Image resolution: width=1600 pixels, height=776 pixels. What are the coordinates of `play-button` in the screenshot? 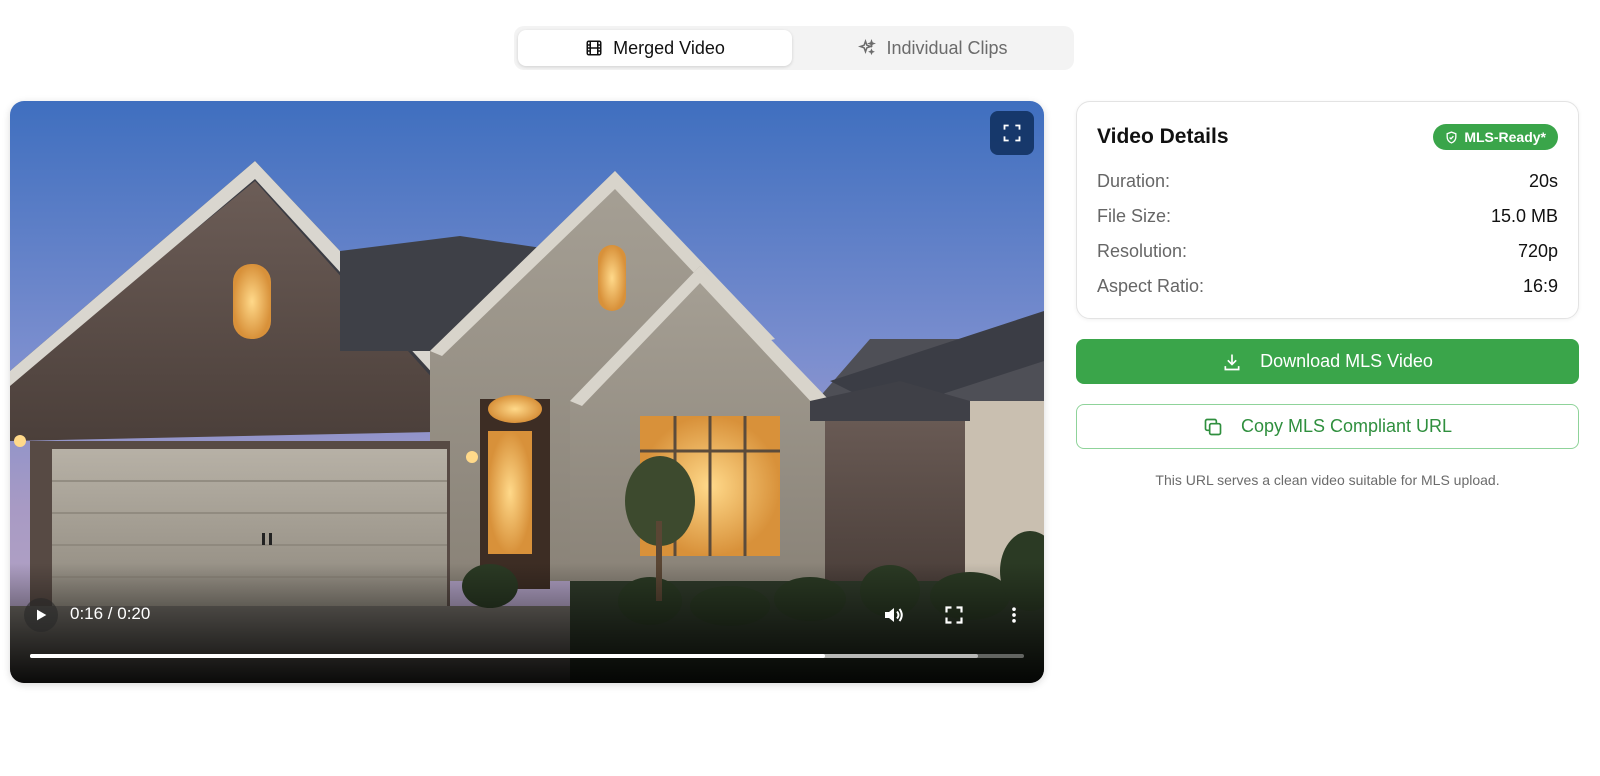 It's located at (41, 615).